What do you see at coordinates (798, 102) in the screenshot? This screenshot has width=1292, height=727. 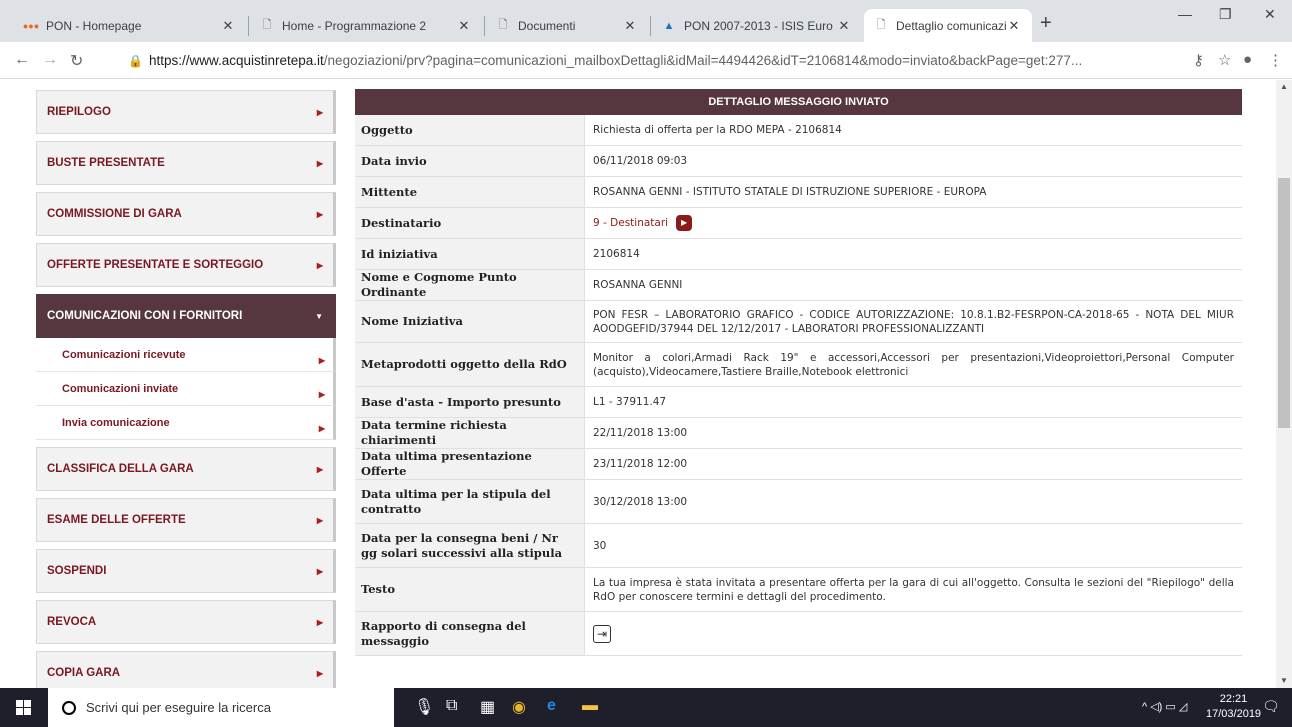 I see `detail-title: DETTAGLIO MESSAGGIO INVIATO` at bounding box center [798, 102].